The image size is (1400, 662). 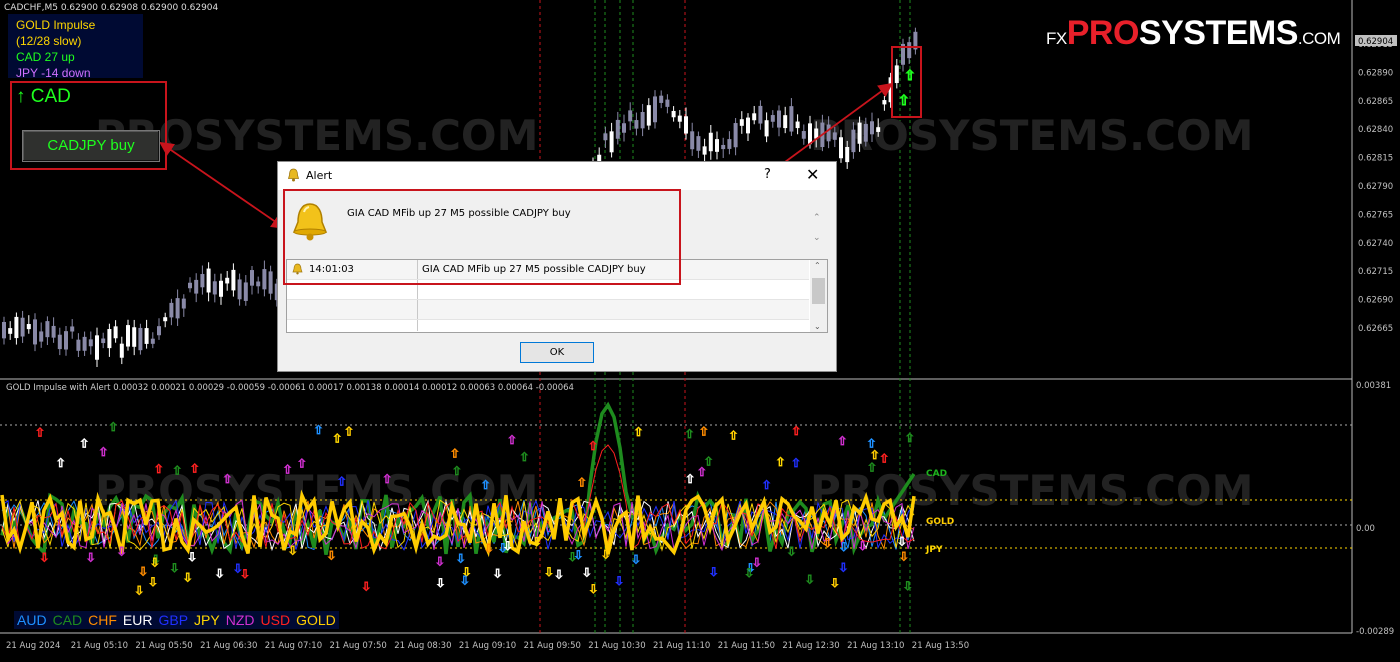 I want to click on series-end-label: GOLD, so click(x=940, y=522).